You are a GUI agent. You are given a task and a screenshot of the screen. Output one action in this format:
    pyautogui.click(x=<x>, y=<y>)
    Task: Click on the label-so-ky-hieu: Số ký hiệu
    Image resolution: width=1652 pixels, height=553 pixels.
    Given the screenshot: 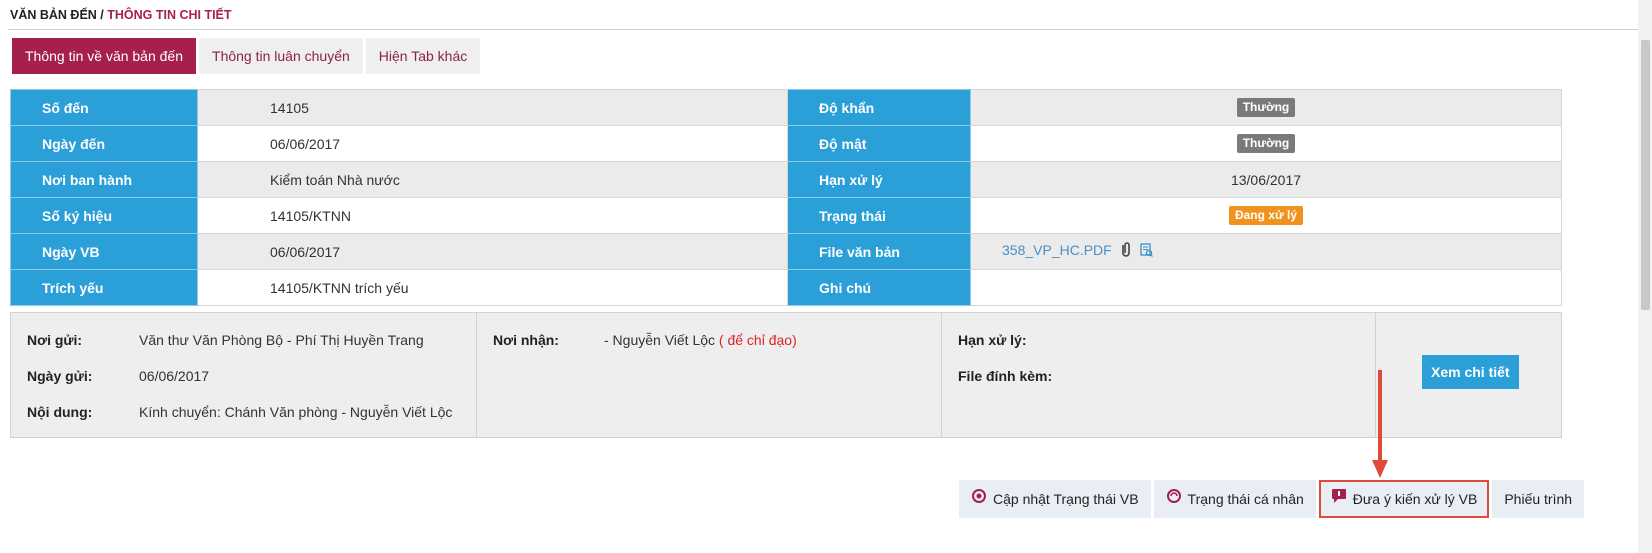 What is the action you would take?
    pyautogui.click(x=104, y=215)
    